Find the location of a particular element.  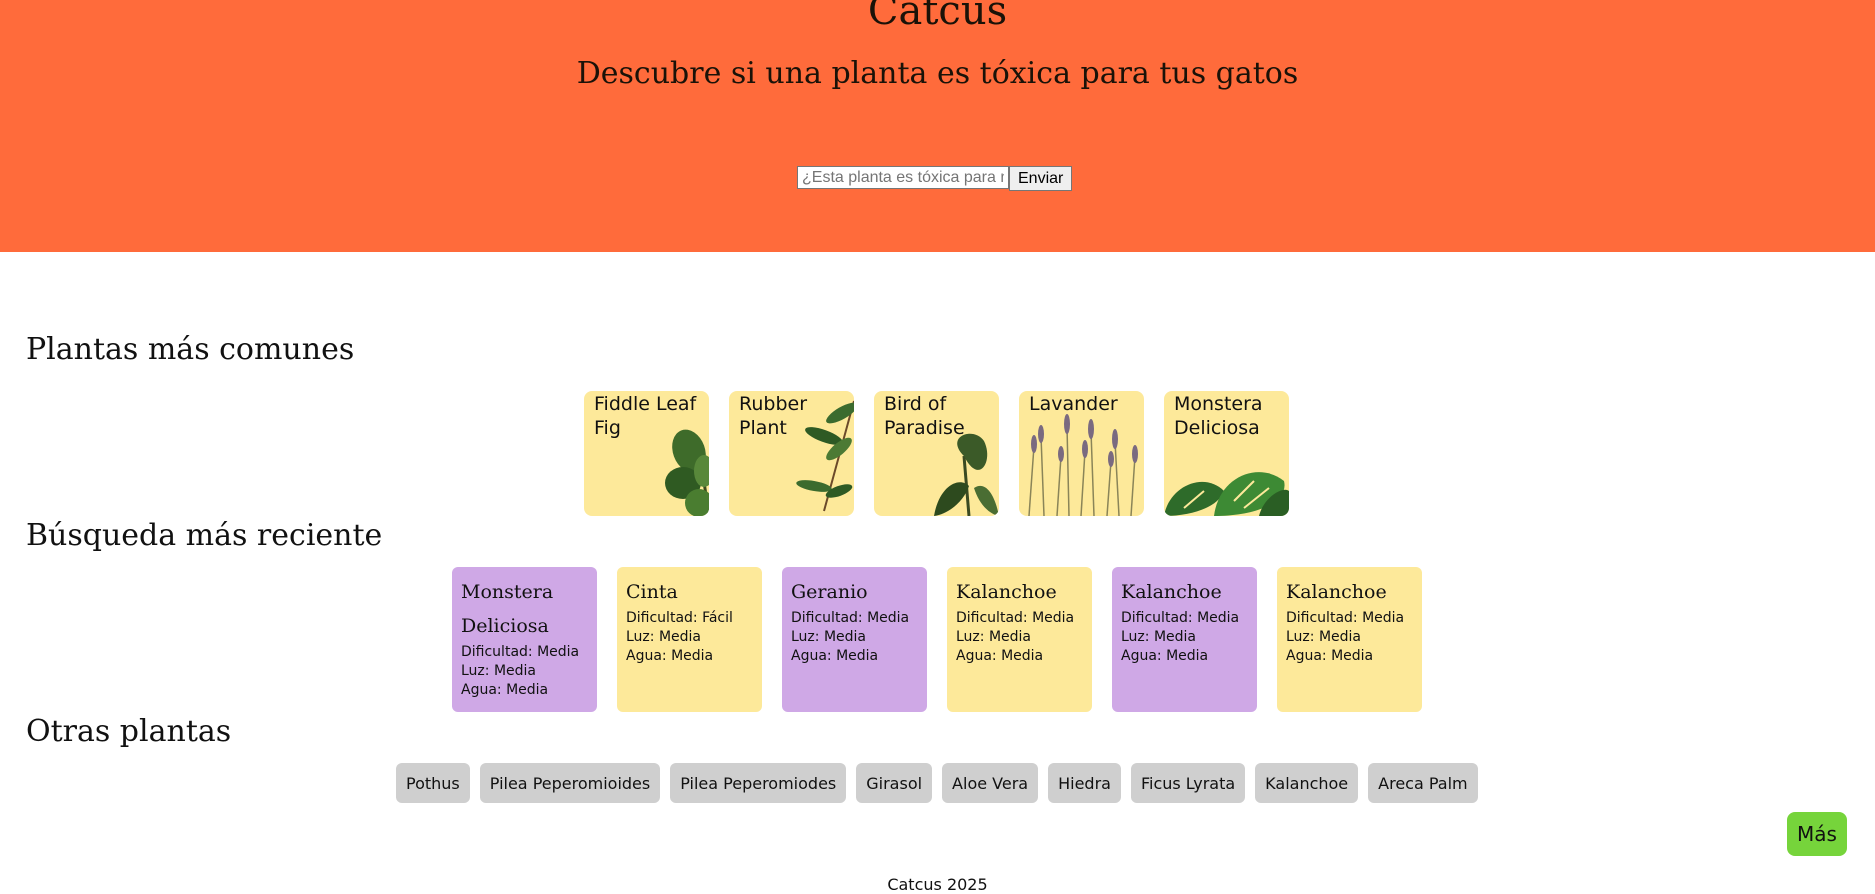

plant-card-label: Fiddle Leaf Fig is located at coordinates (645, 416).